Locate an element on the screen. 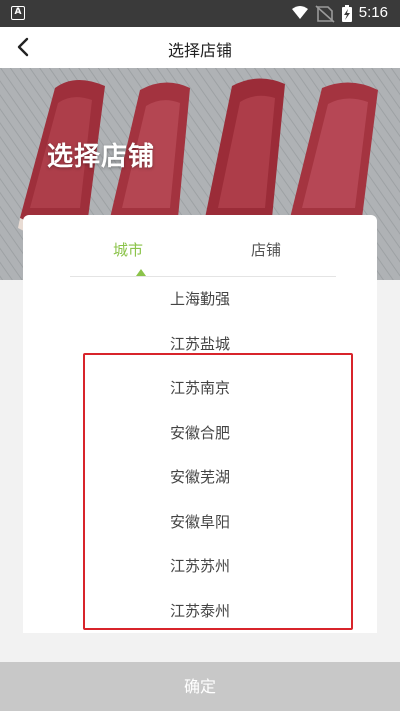 Image resolution: width=400 pixels, height=711 pixels. tab-store: 店铺 is located at coordinates (266, 249).